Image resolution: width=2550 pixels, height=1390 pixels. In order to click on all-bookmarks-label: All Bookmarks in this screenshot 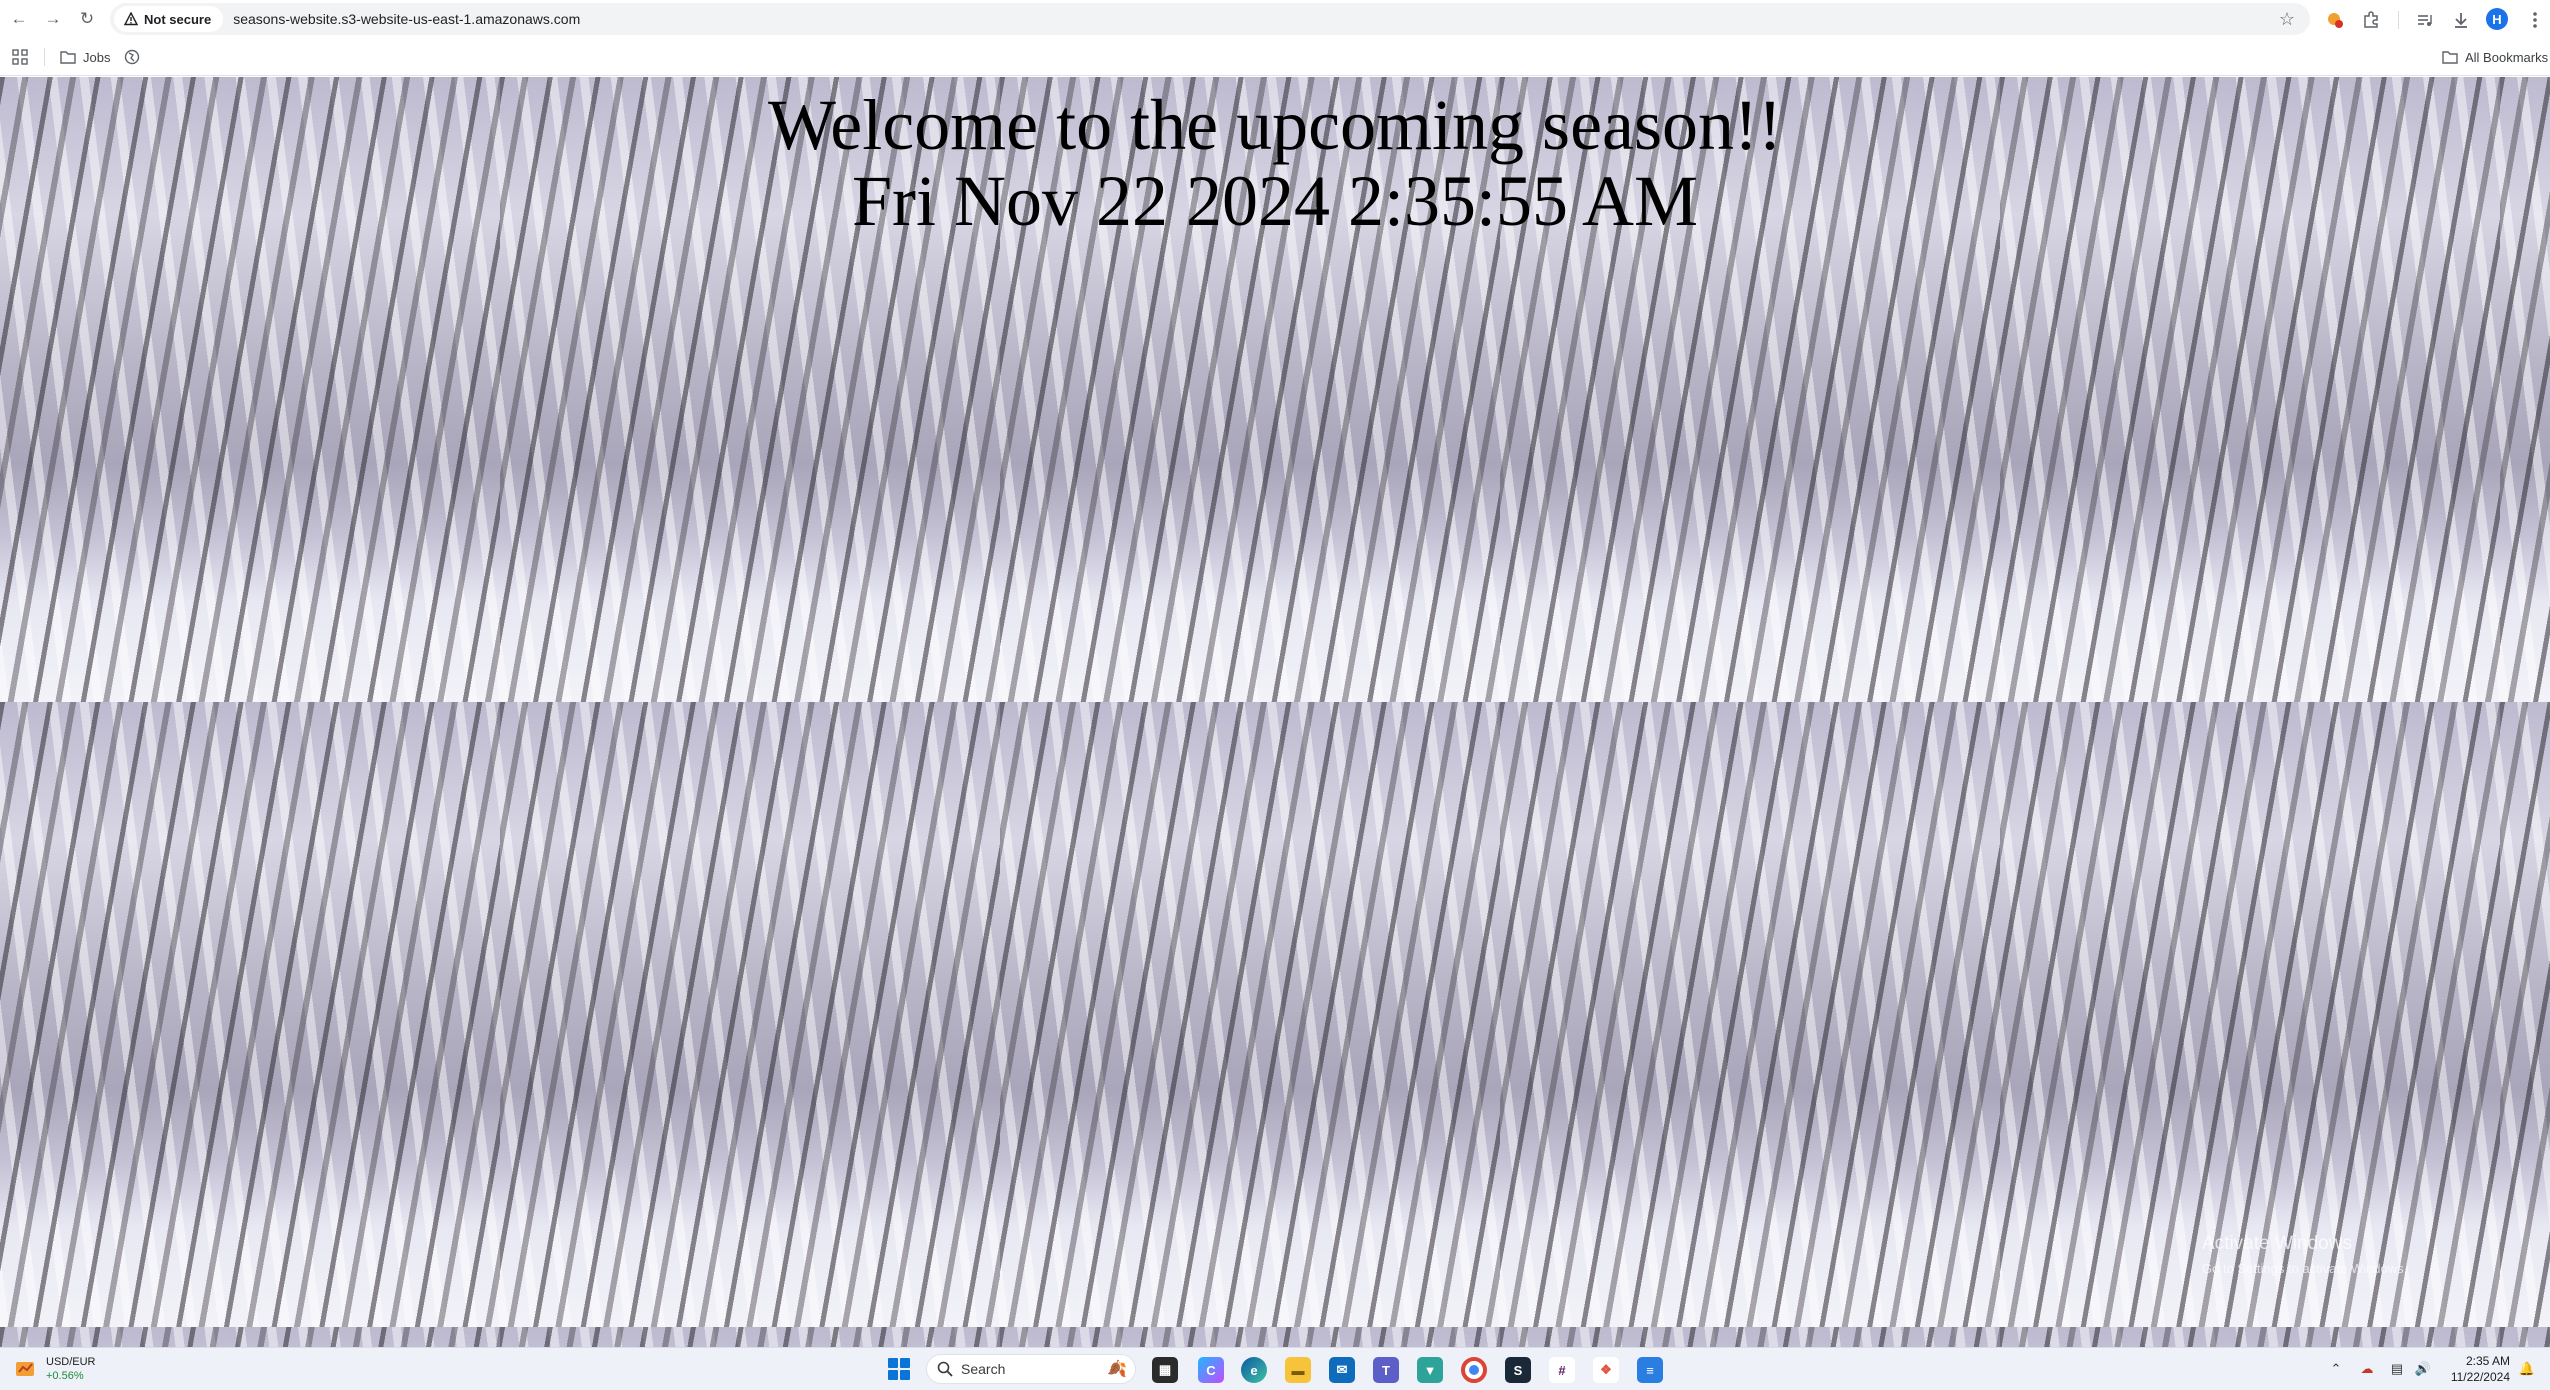, I will do `click(2507, 57)`.